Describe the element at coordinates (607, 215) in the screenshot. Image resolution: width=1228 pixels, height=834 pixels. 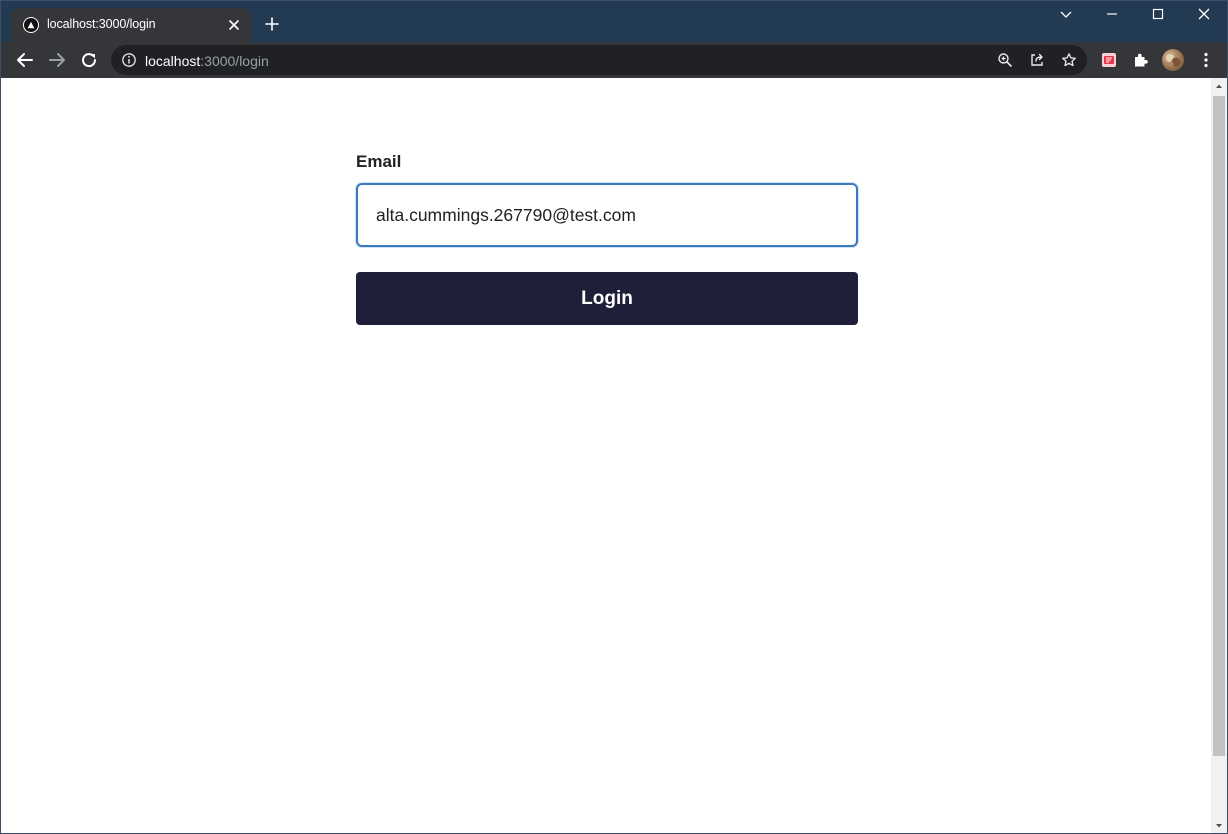
I see `email-field` at that location.